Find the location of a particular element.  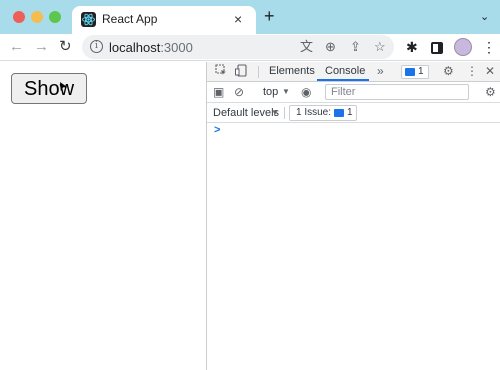

tab-search-icon: ⌄ is located at coordinates (484, 16).